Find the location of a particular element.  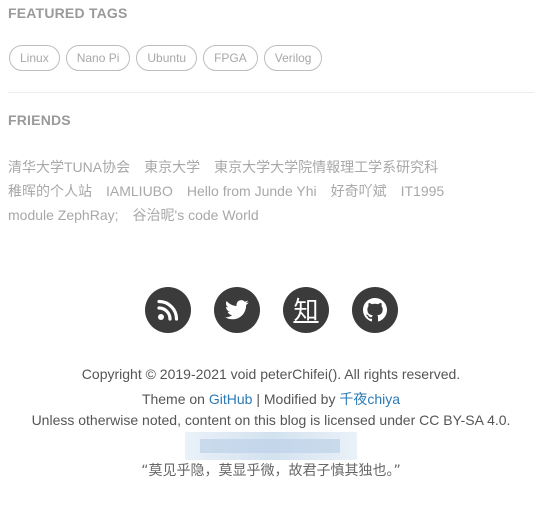

footer-quote: “莫见乎隐，莫显乎微，故君子慎其独也。” is located at coordinates (271, 471).